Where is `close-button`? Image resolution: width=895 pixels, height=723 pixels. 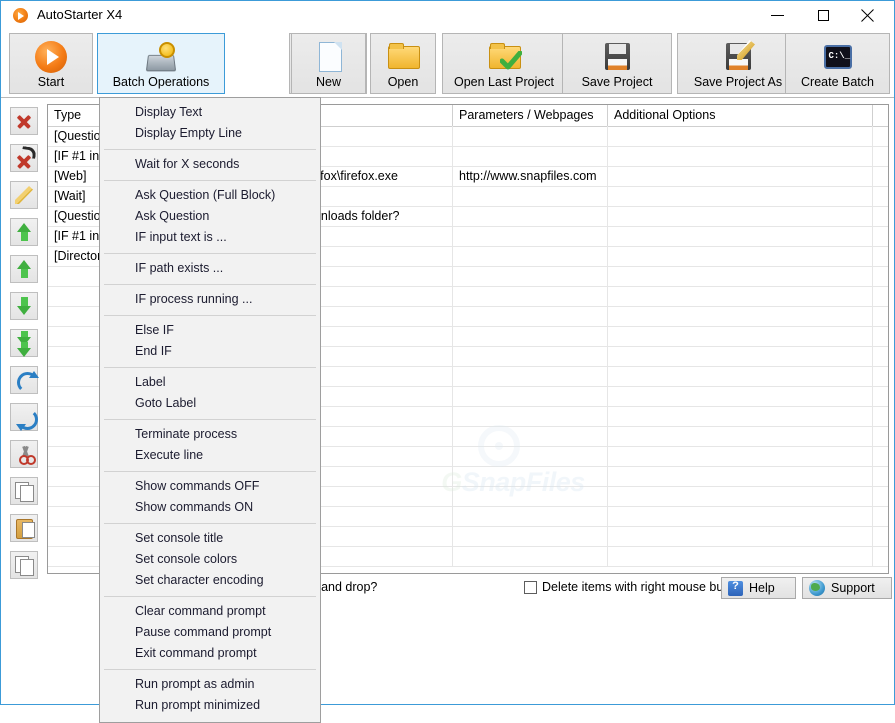
close-button is located at coordinates (870, 15).